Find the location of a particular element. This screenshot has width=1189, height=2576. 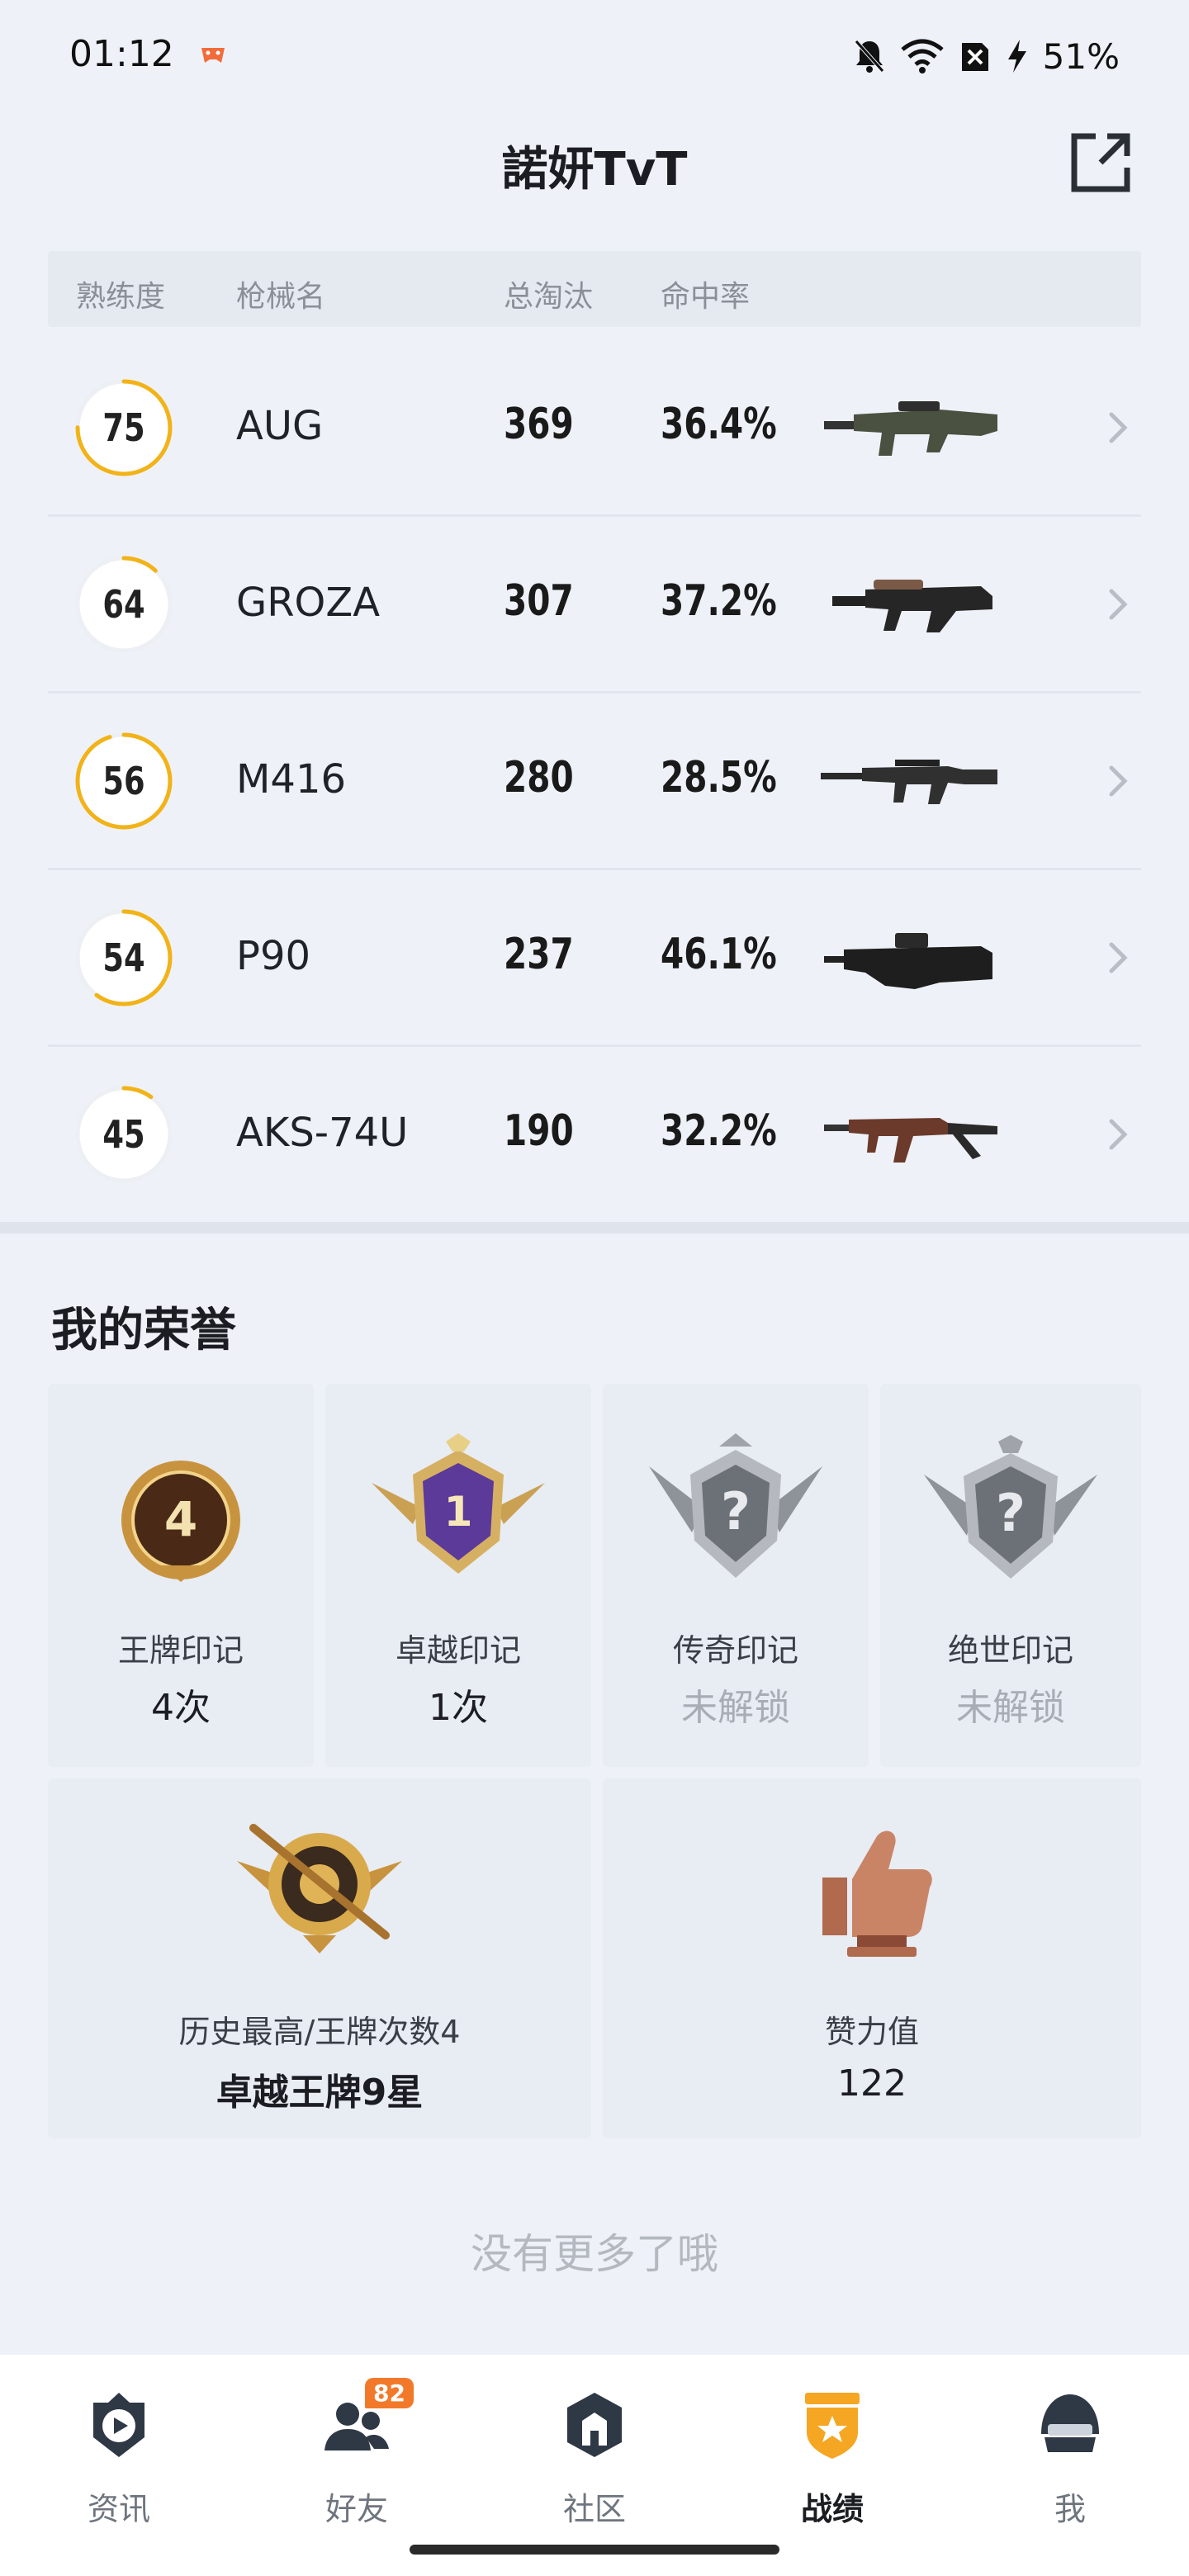

status-bar: 01:12 51% is located at coordinates (594, 53).